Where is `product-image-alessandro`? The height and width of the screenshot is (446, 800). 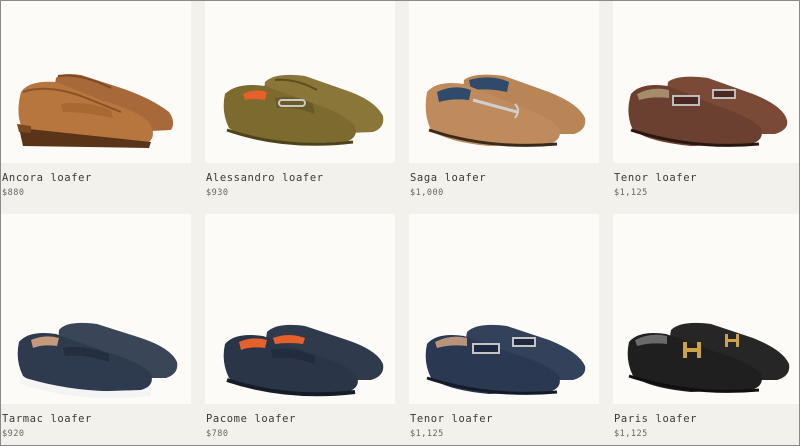
product-image-alessandro is located at coordinates (300, 82).